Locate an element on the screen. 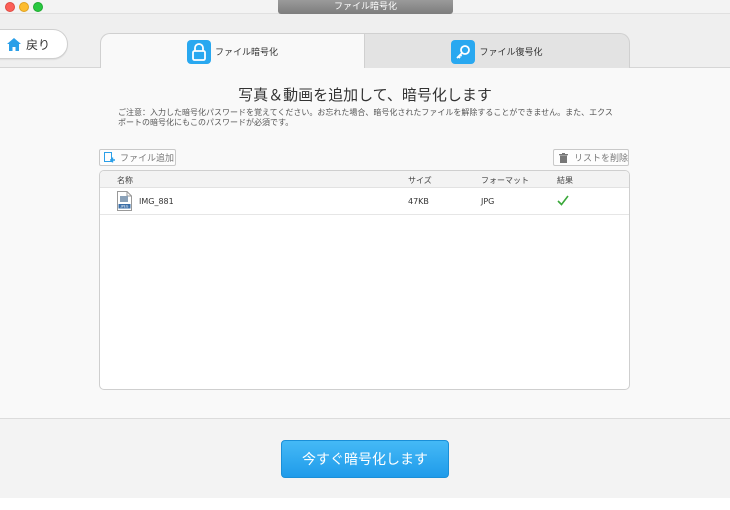 The height and width of the screenshot is (510, 730). clear-list-button: リストを削除 is located at coordinates (591, 157).